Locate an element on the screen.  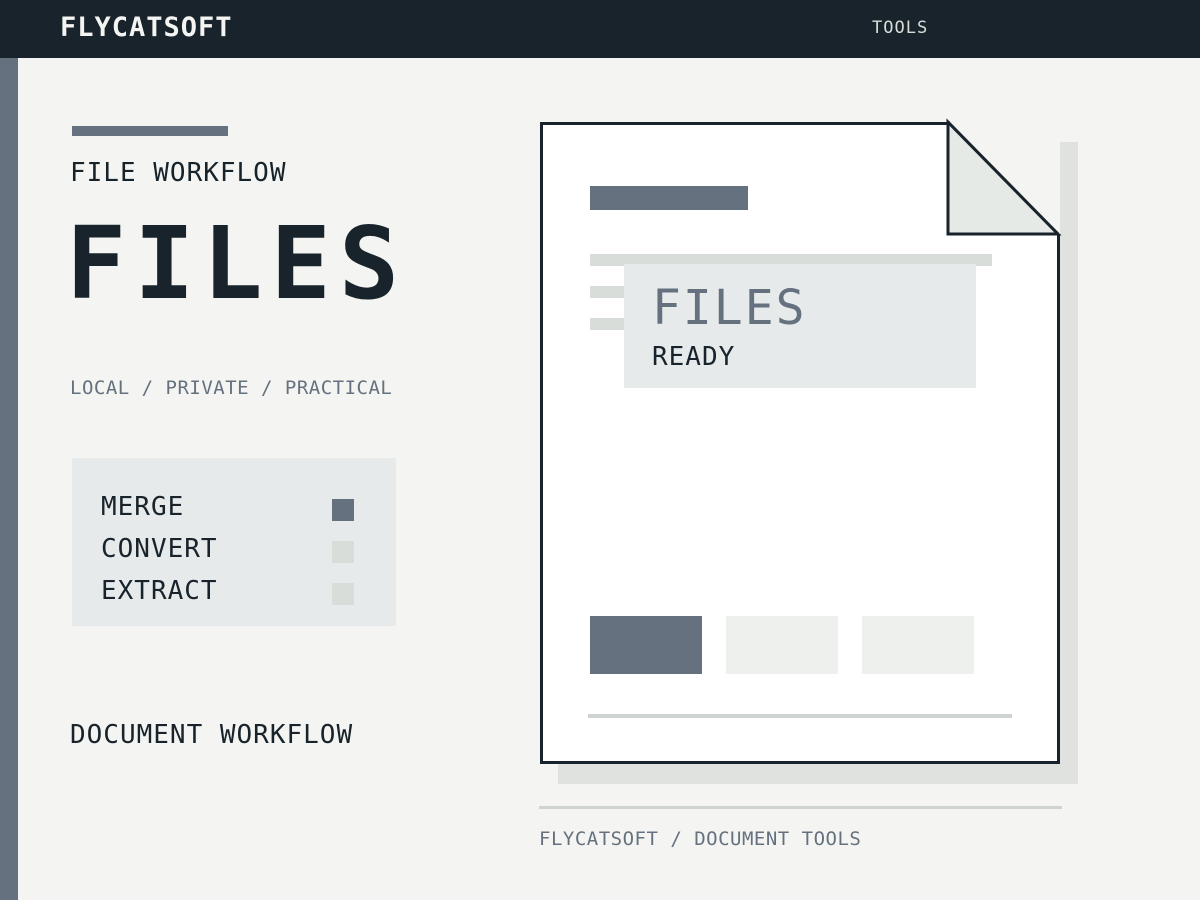
operations-panel: MERGE CONVERT EXTRACT is located at coordinates (234, 542).